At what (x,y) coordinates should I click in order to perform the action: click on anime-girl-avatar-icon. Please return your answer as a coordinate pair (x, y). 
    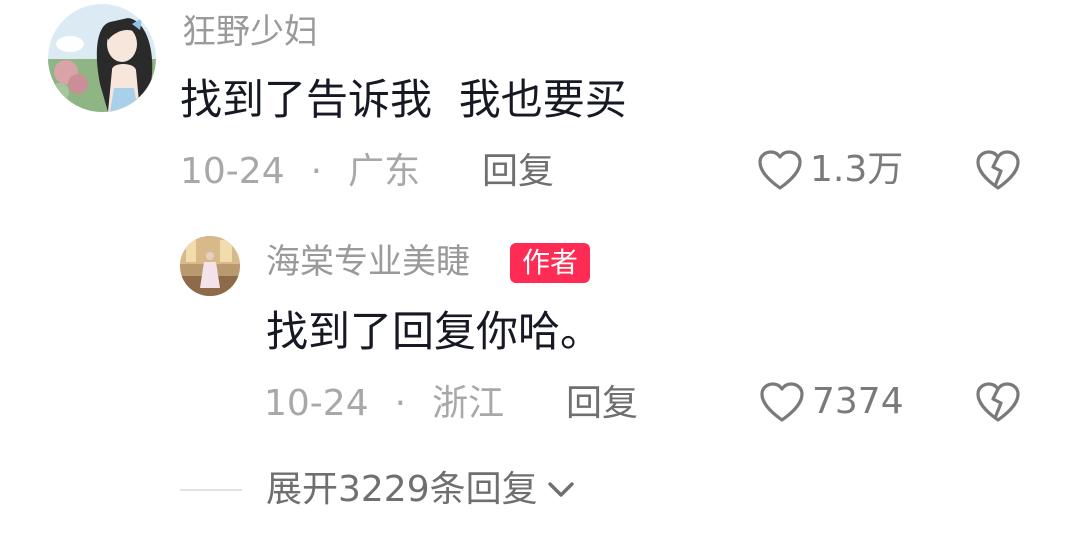
    Looking at the image, I should click on (102, 58).